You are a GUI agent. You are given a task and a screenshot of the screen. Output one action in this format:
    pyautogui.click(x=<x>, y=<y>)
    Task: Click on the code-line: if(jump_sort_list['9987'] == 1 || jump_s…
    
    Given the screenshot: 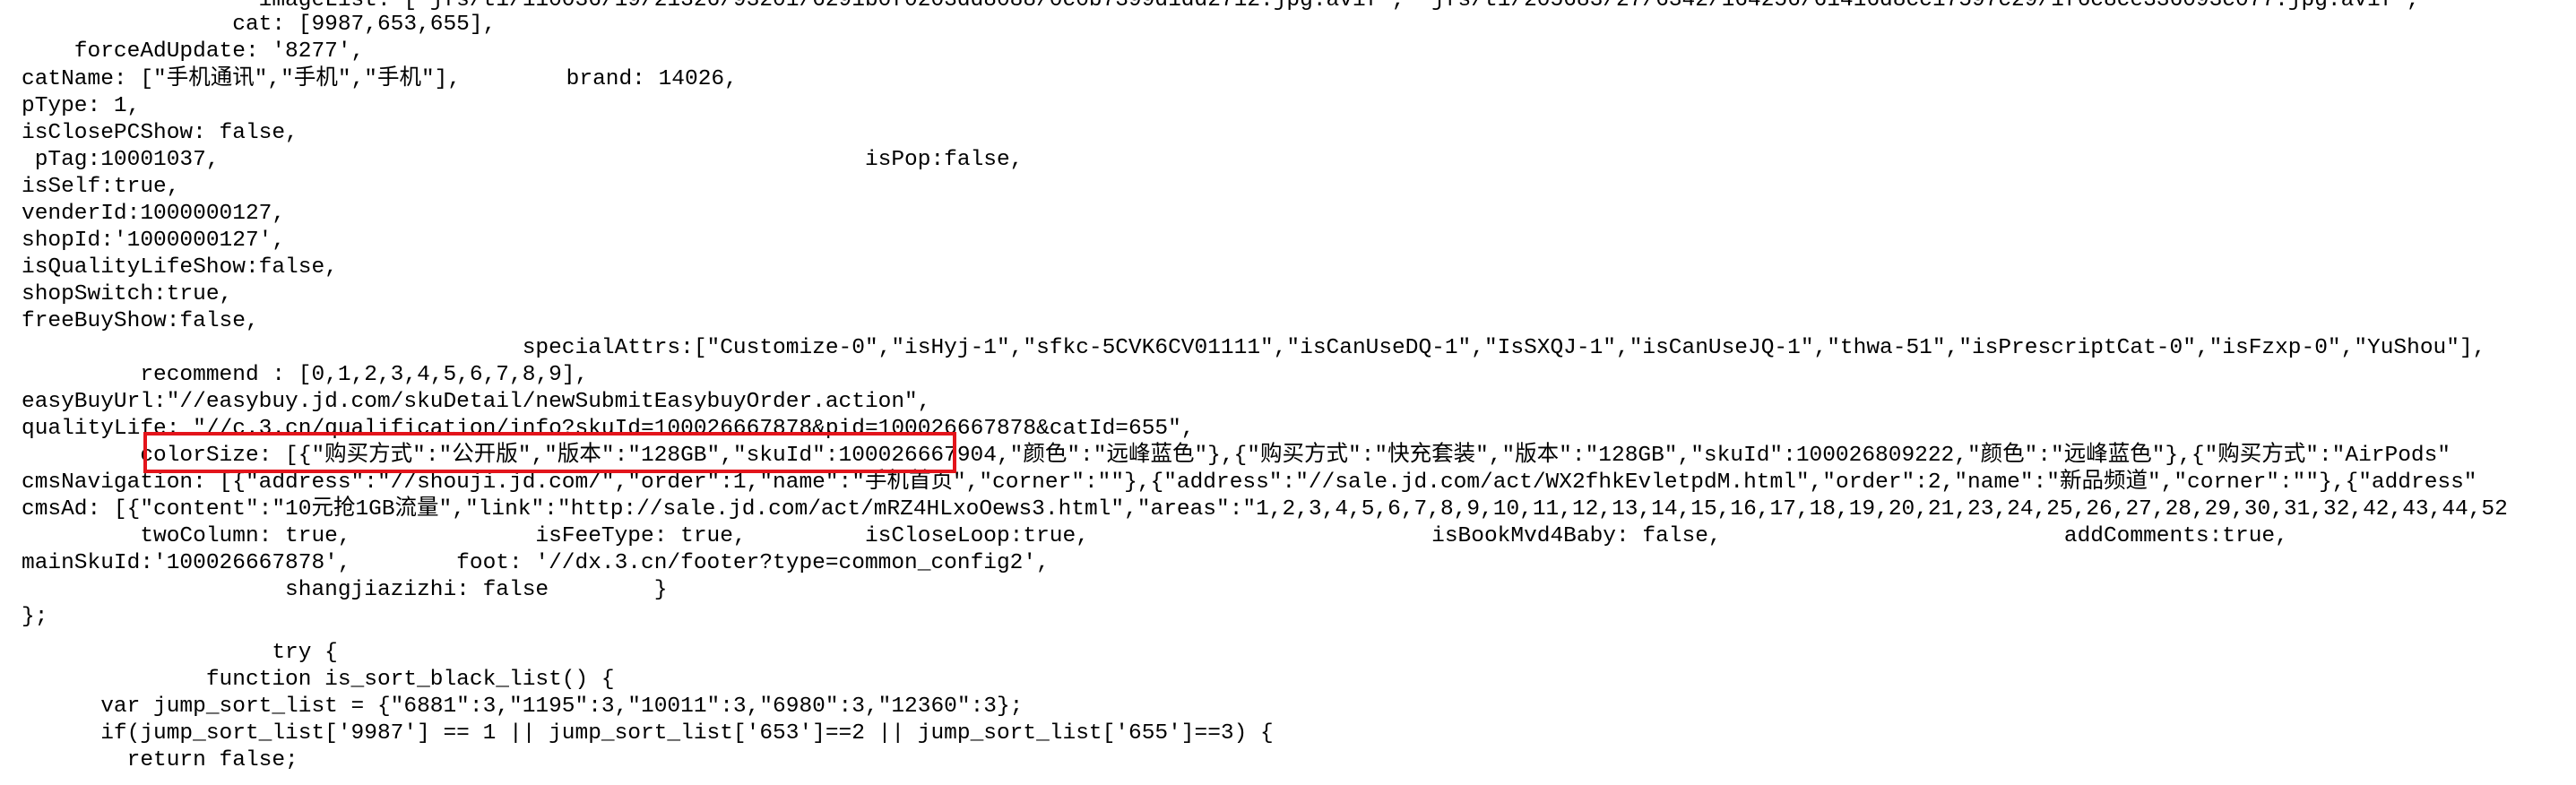 What is the action you would take?
    pyautogui.click(x=648, y=733)
    